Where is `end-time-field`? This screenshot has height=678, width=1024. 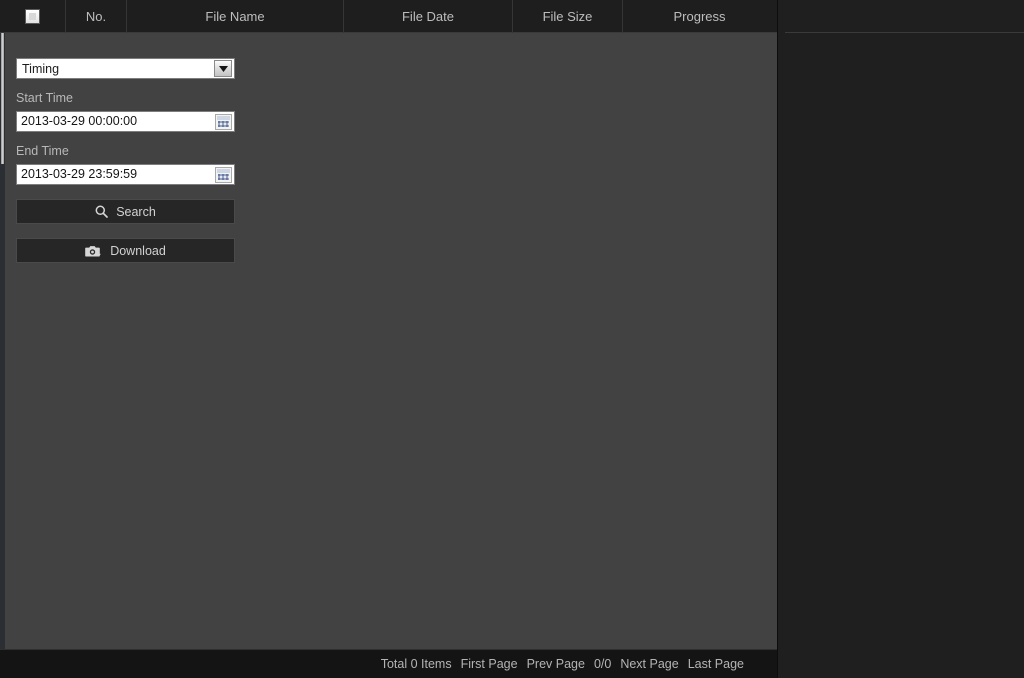
end-time-field is located at coordinates (125, 174).